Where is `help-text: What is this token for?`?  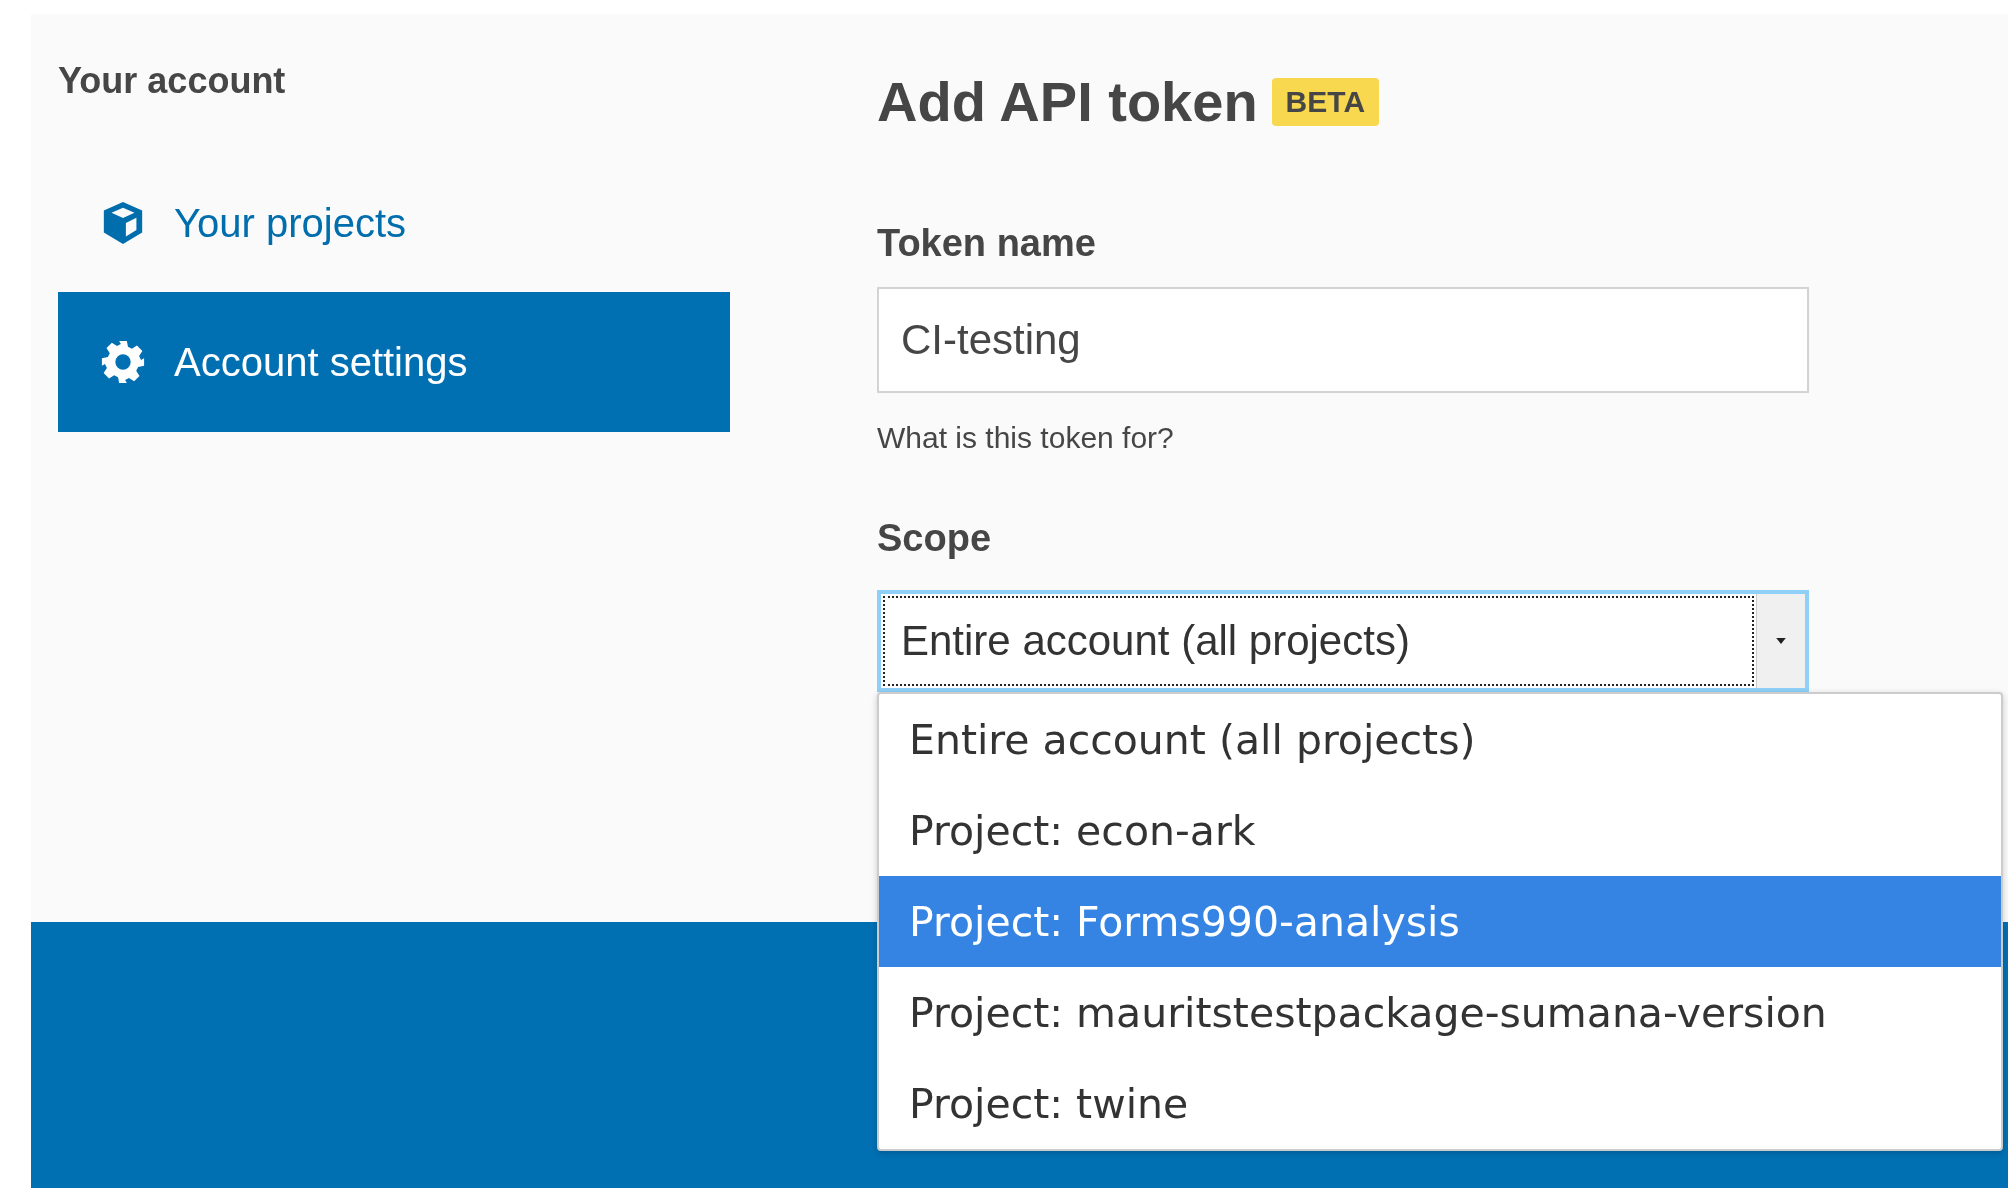 help-text: What is this token for? is located at coordinates (1026, 438).